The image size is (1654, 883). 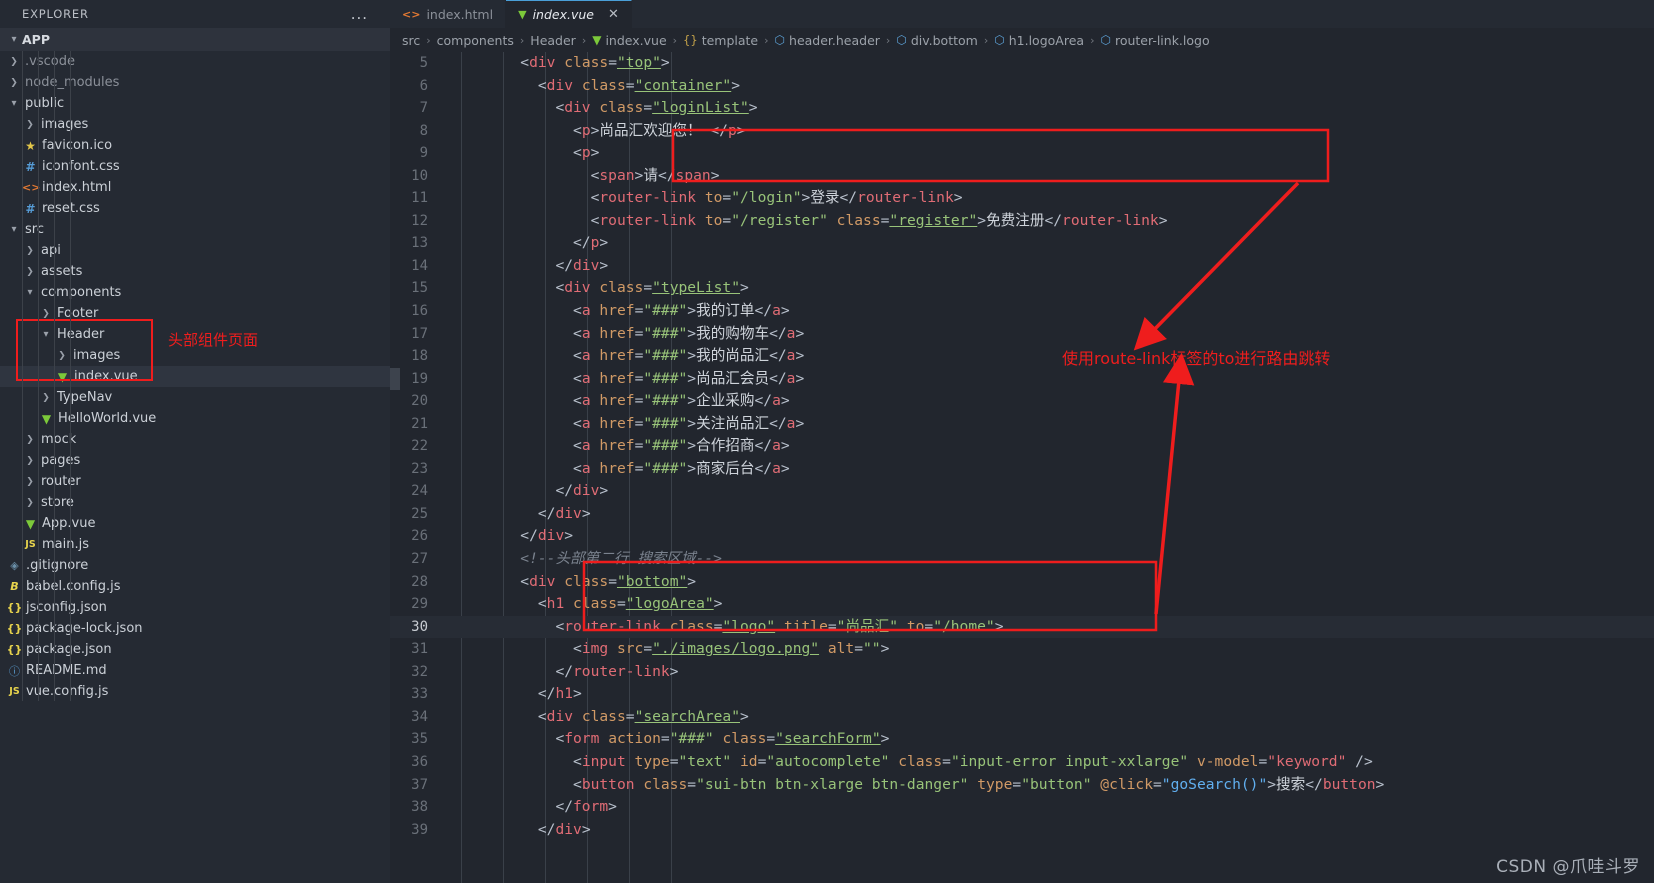 I want to click on sidebar-item-index-vue: ▼ index.vue, so click(x=195, y=376).